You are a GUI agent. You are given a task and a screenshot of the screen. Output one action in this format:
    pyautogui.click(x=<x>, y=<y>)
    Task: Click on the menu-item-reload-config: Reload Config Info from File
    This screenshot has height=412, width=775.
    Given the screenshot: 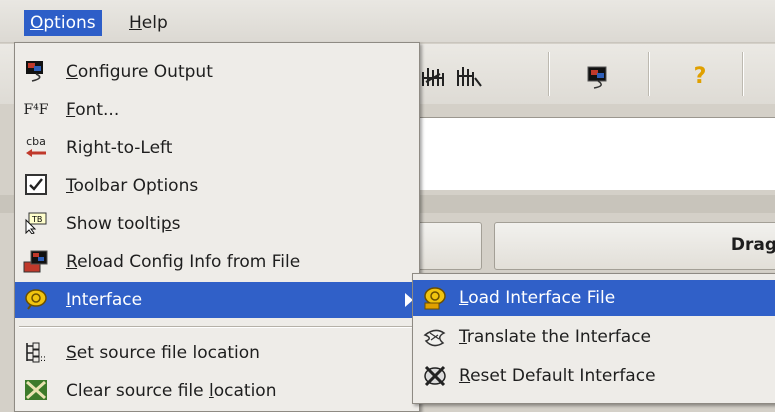 What is the action you would take?
    pyautogui.click(x=217, y=262)
    